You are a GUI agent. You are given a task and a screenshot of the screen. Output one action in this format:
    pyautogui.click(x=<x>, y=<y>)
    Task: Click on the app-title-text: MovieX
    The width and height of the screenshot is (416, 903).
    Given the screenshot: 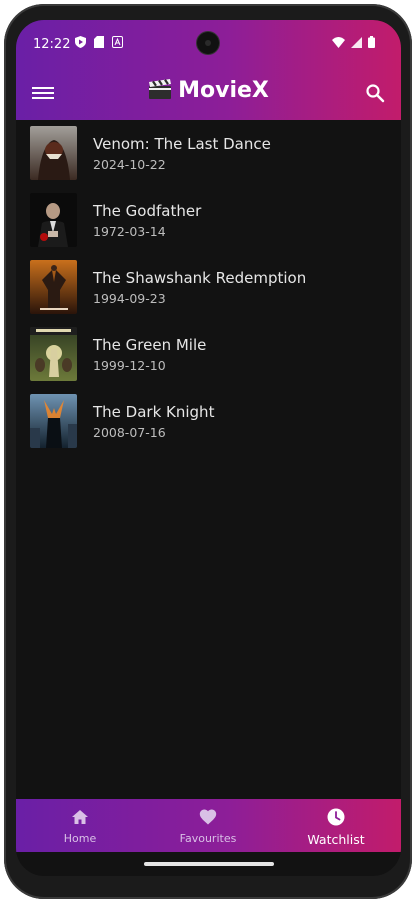 What is the action you would take?
    pyautogui.click(x=223, y=90)
    